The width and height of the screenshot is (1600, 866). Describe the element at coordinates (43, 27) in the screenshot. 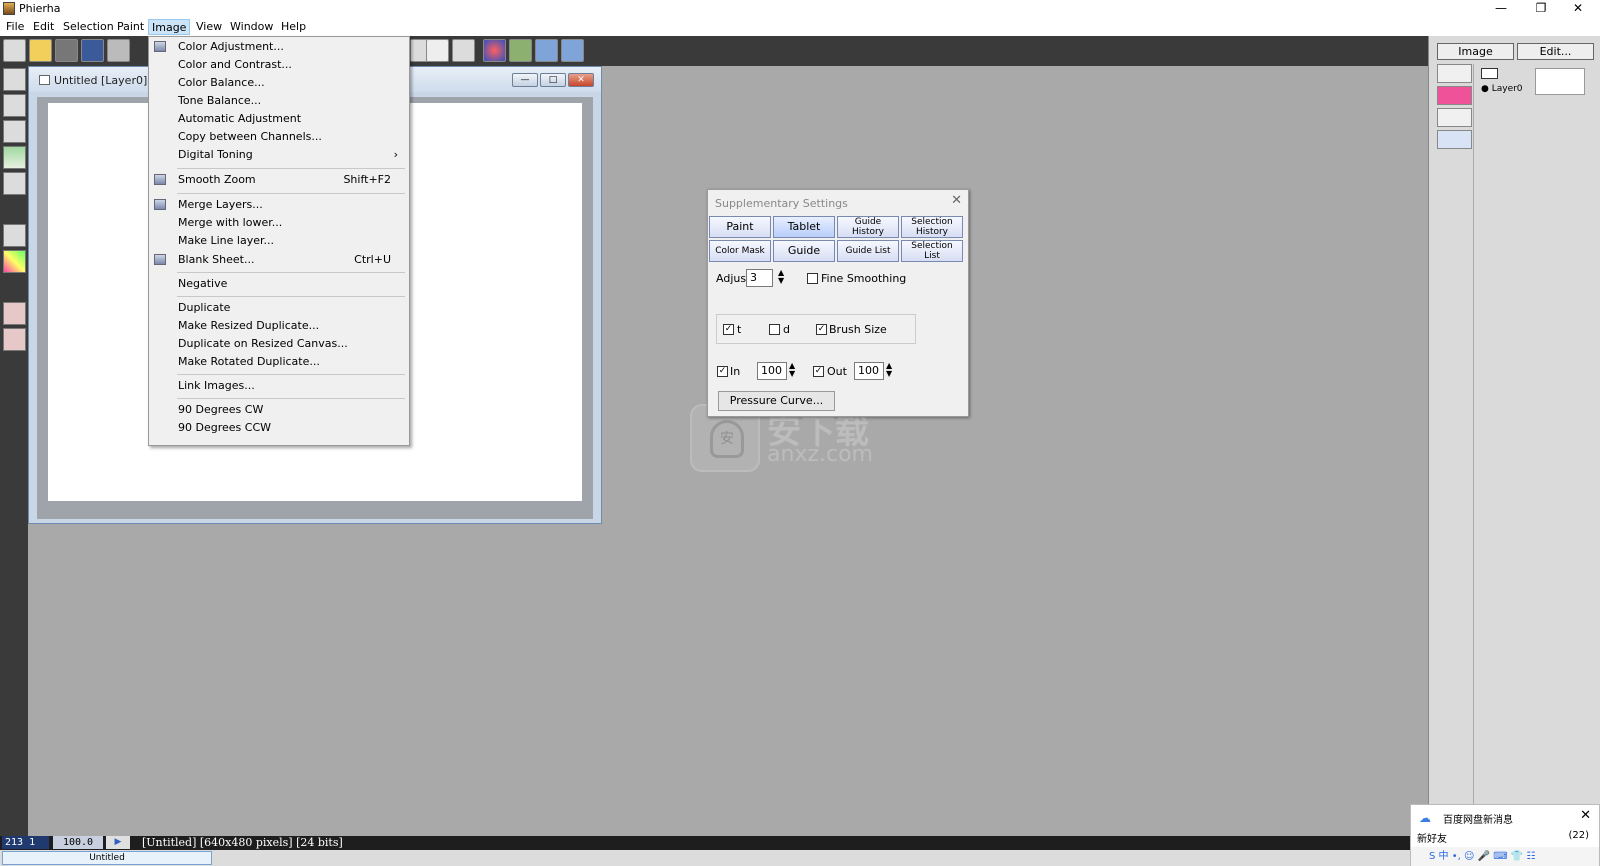

I see `menu-edit: Edit` at that location.